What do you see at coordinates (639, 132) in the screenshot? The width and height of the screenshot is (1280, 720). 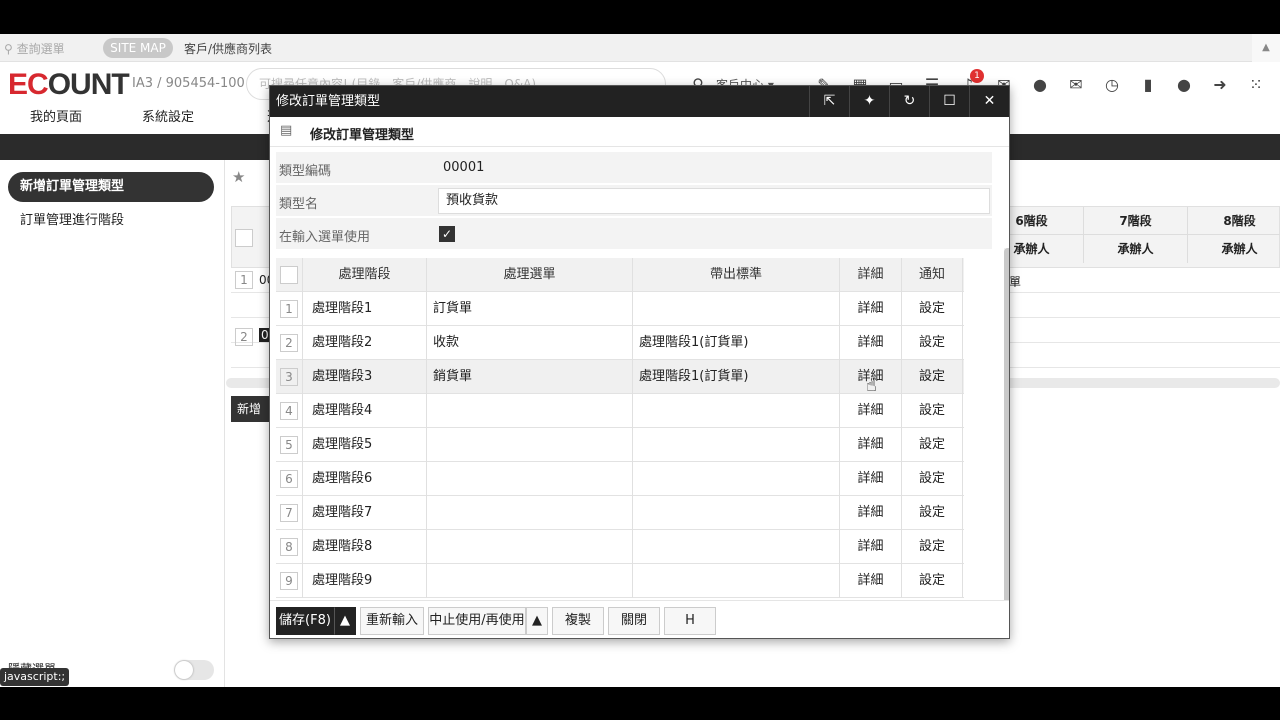 I see `modal-subheader: ▤ 修改訂單管理類型` at bounding box center [639, 132].